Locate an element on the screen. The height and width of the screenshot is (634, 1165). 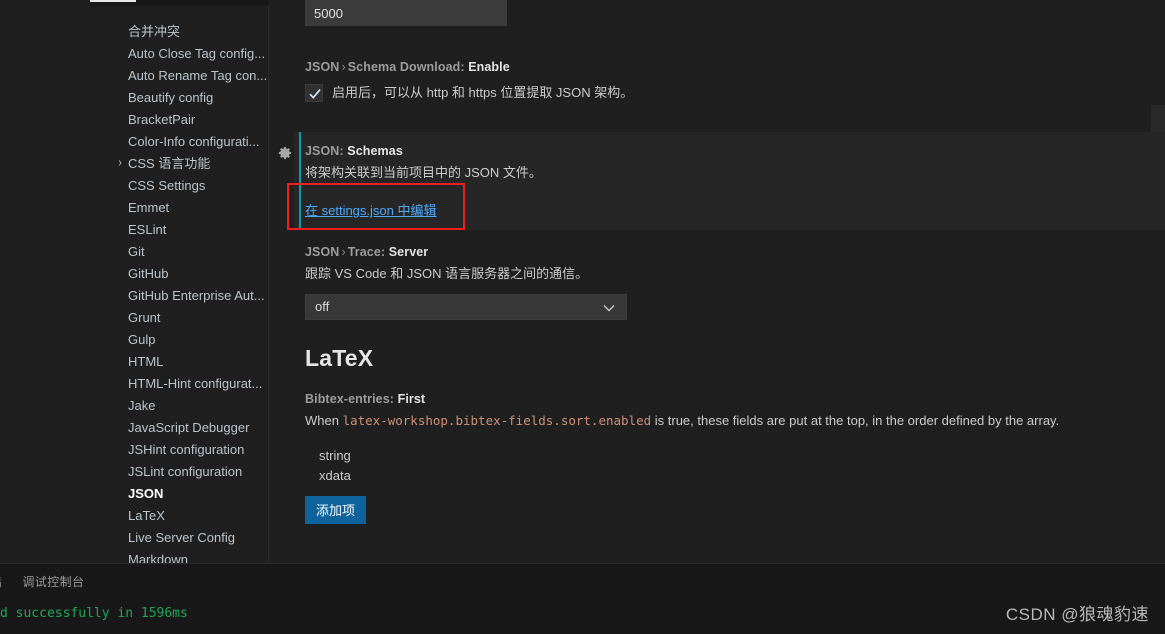
setting-title-schema-download: JSON › Schema Download: Enable is located at coordinates (735, 67).